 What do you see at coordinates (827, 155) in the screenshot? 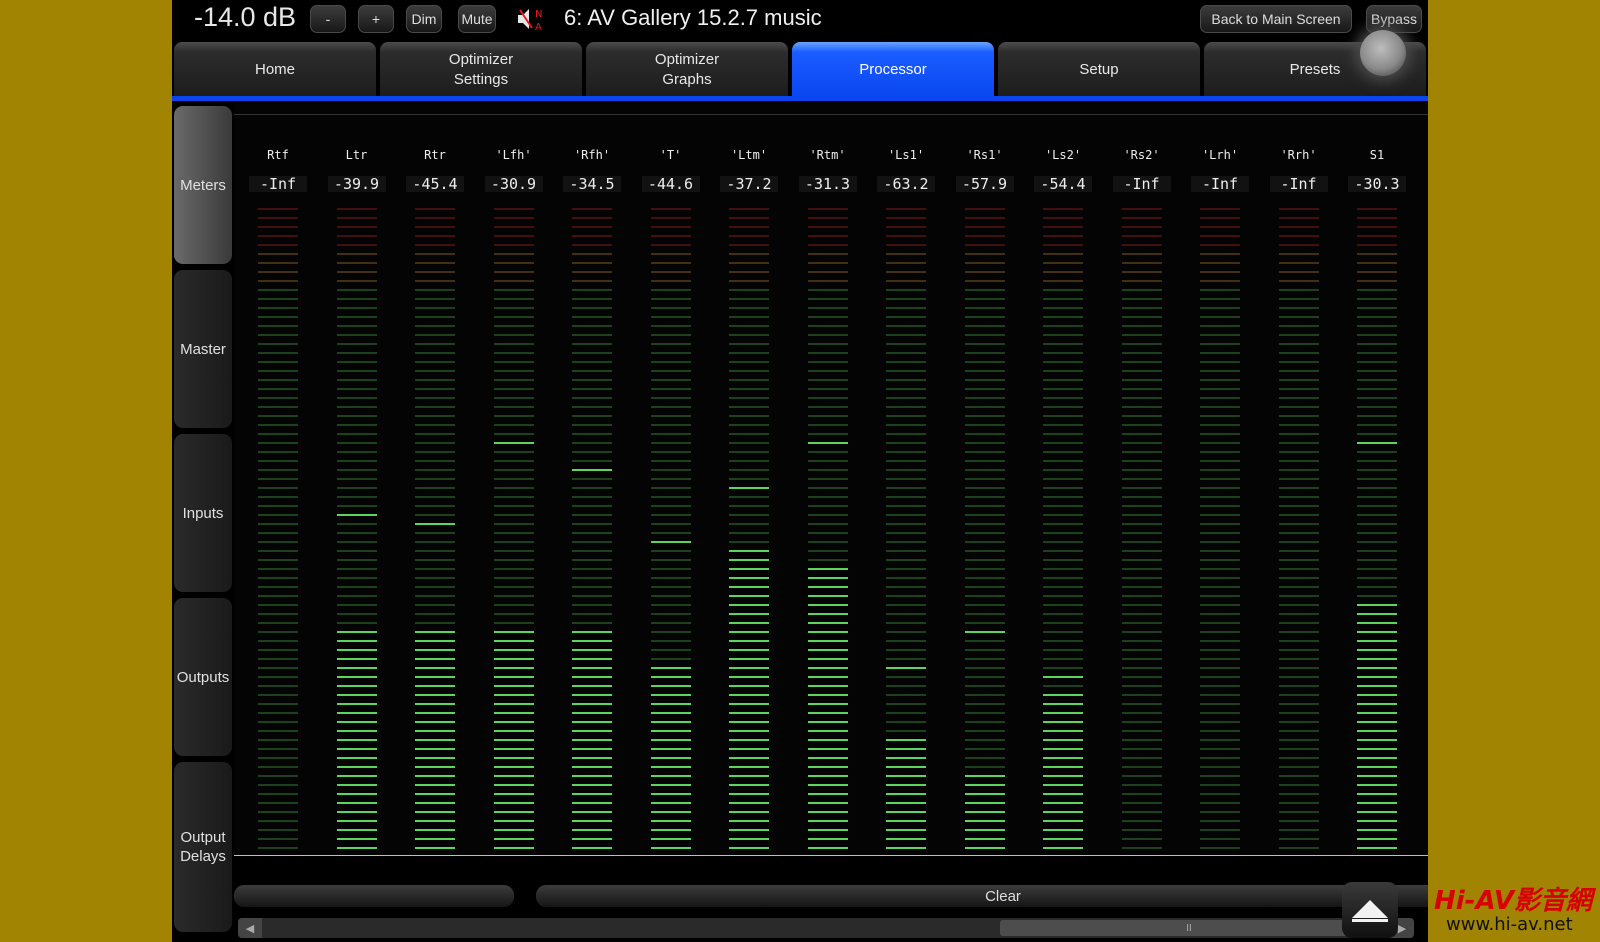
I see `meter-channel-label: 'Rtm'` at bounding box center [827, 155].